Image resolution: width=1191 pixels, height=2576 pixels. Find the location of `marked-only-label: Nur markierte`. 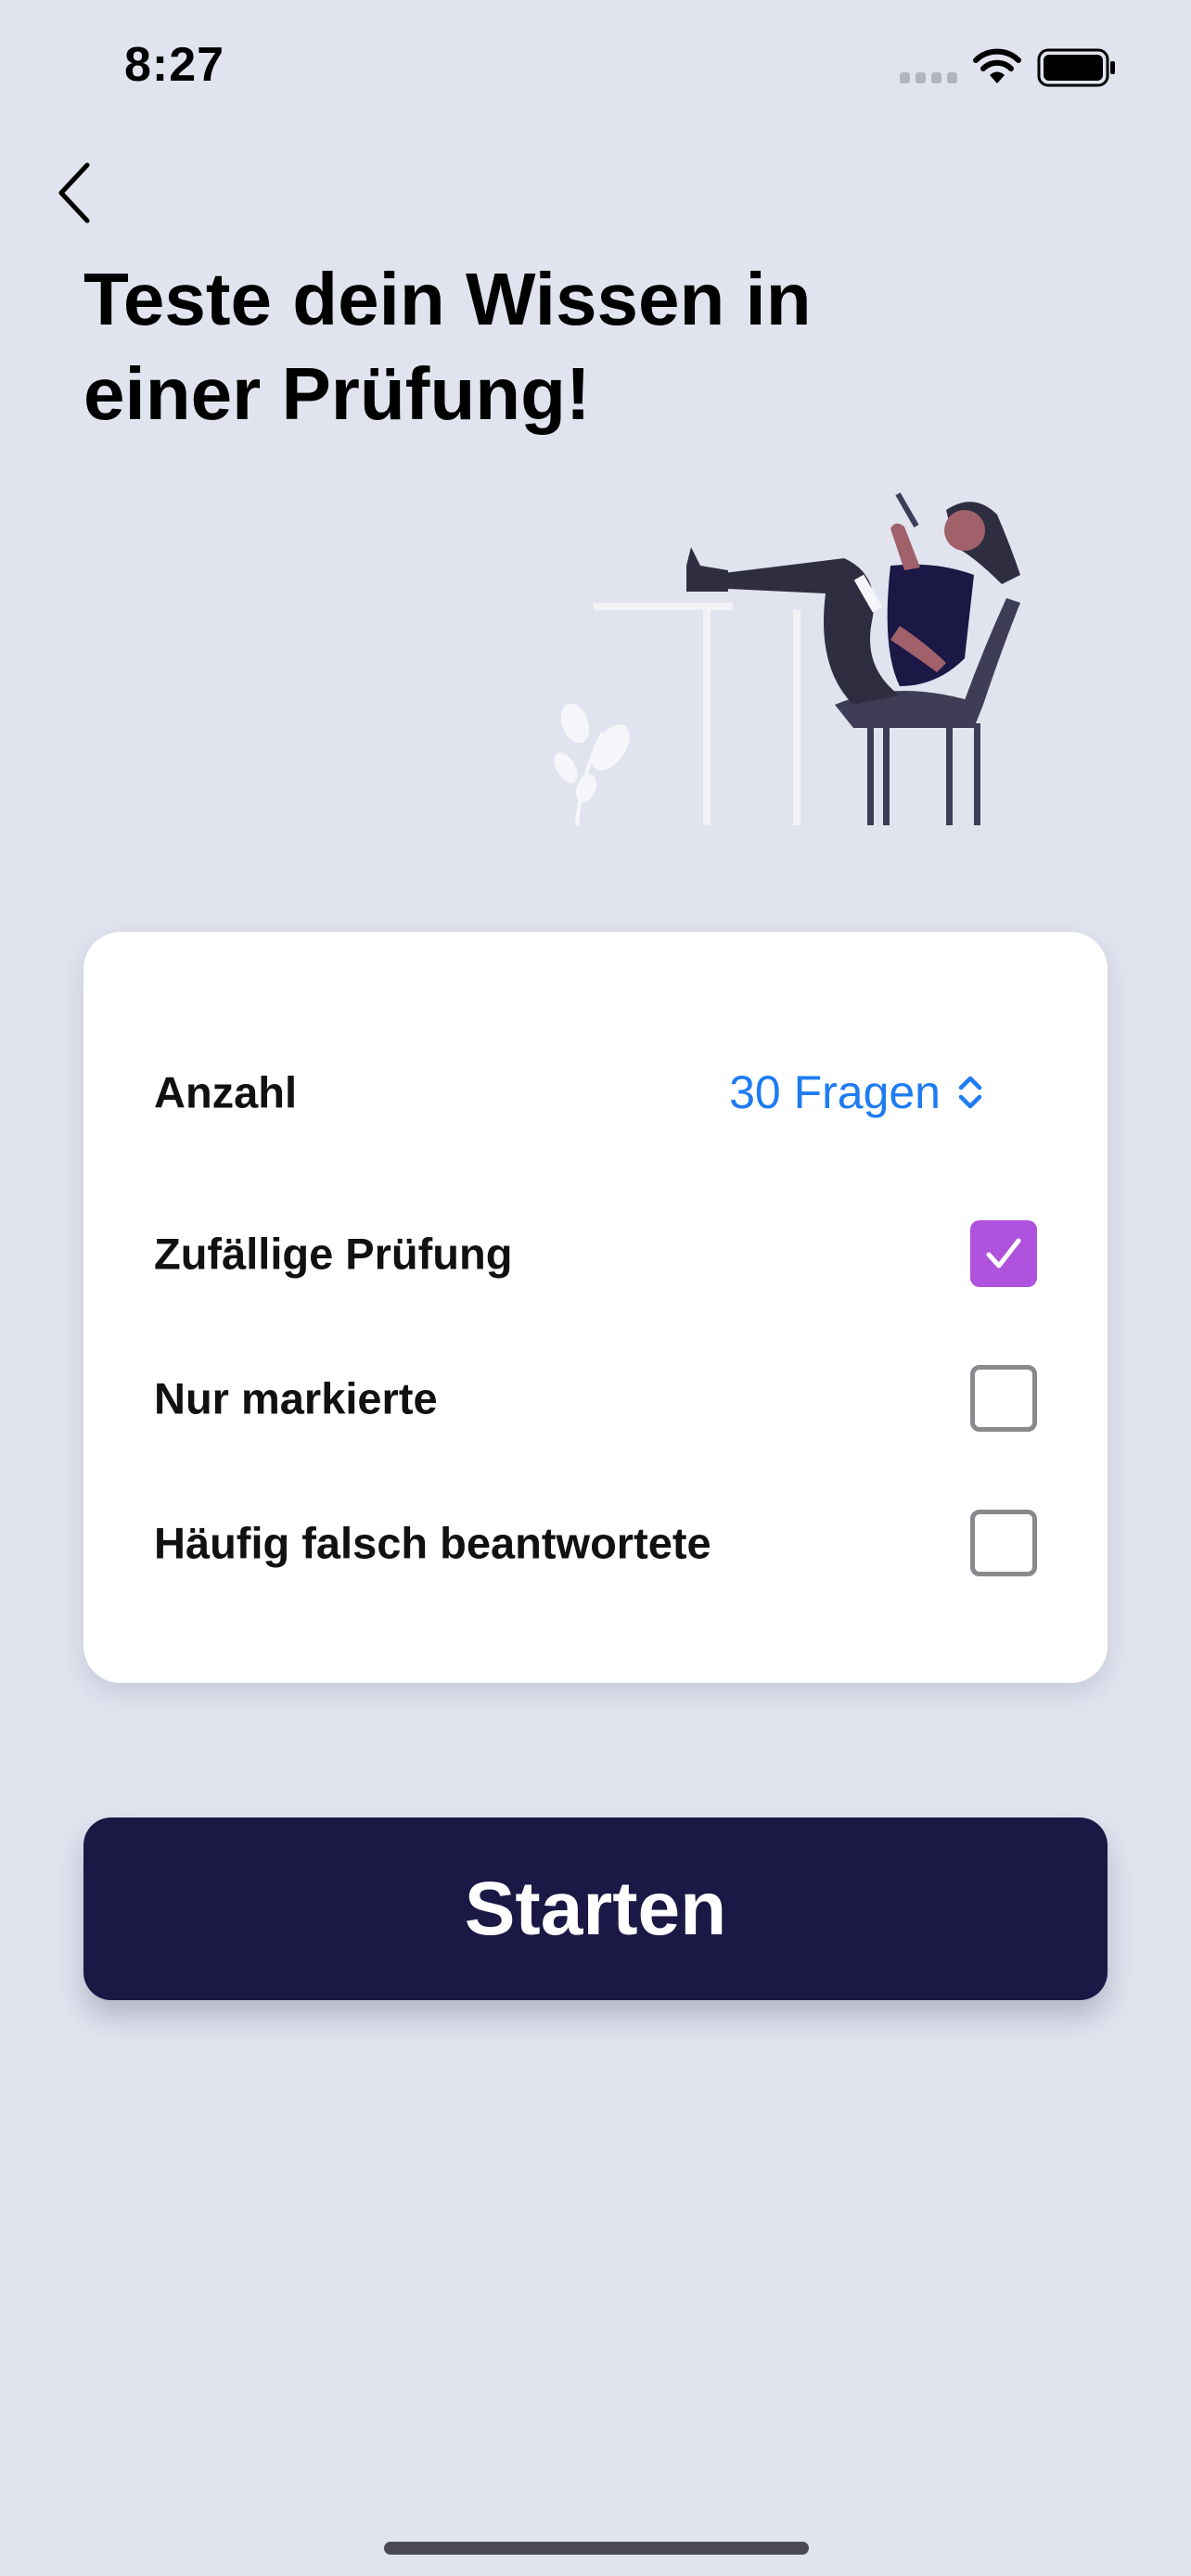

marked-only-label: Nur markierte is located at coordinates (296, 1398).